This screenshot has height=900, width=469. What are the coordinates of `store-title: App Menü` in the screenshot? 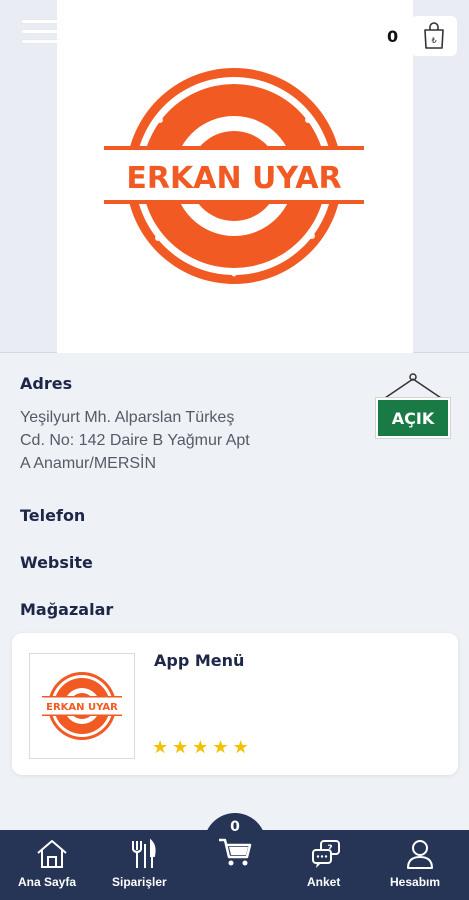 It's located at (199, 660).